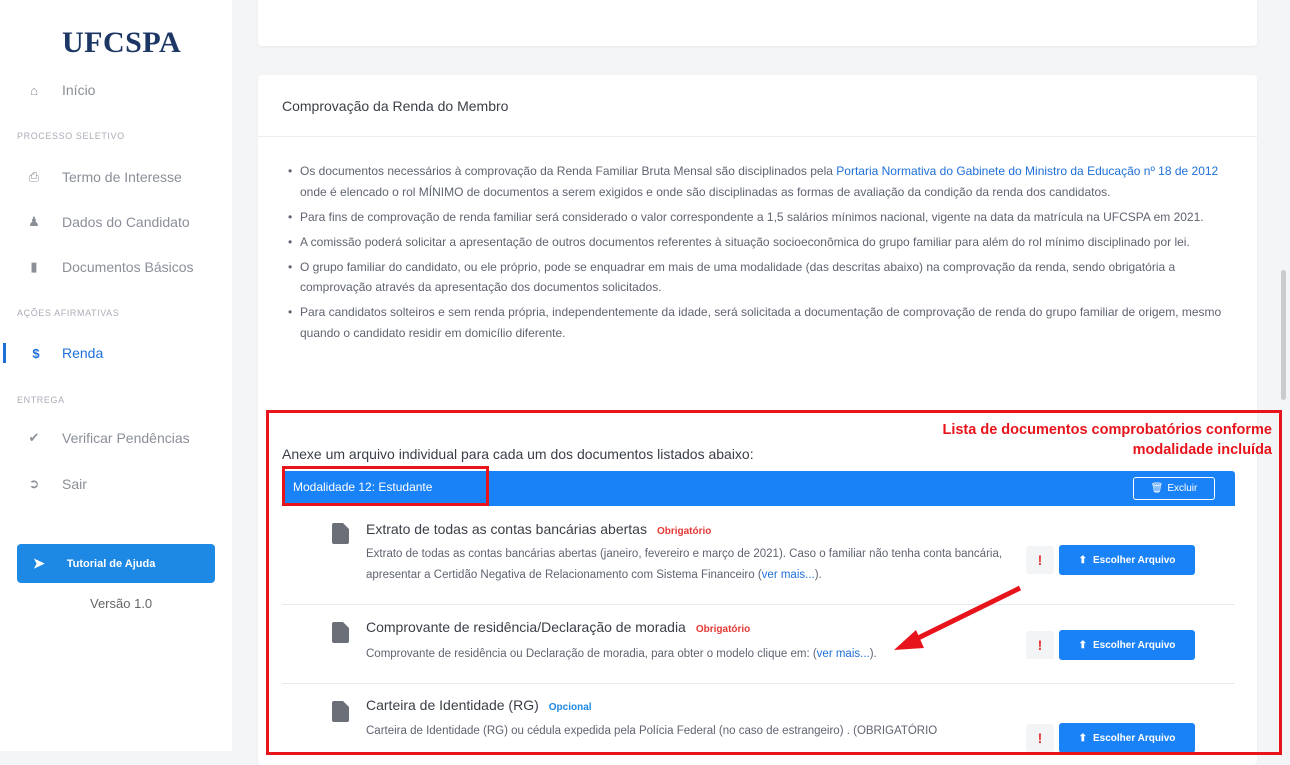  What do you see at coordinates (68, 313) in the screenshot?
I see `section-acoes-afirmativas: AÇÕES AFIRMATIVAS` at bounding box center [68, 313].